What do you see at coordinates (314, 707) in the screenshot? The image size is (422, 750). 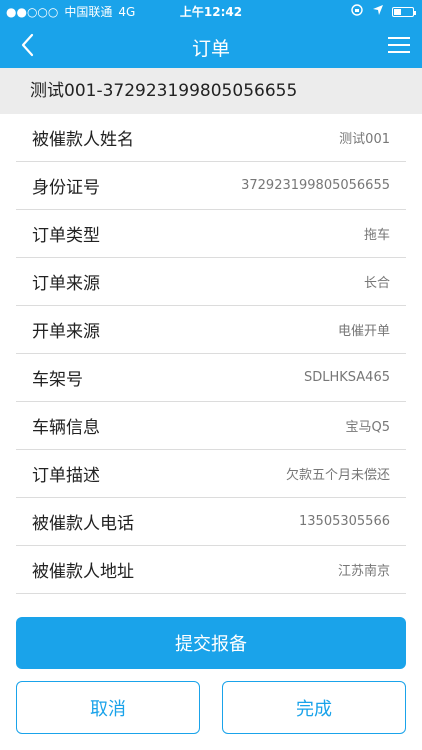 I see `done-button: 完成` at bounding box center [314, 707].